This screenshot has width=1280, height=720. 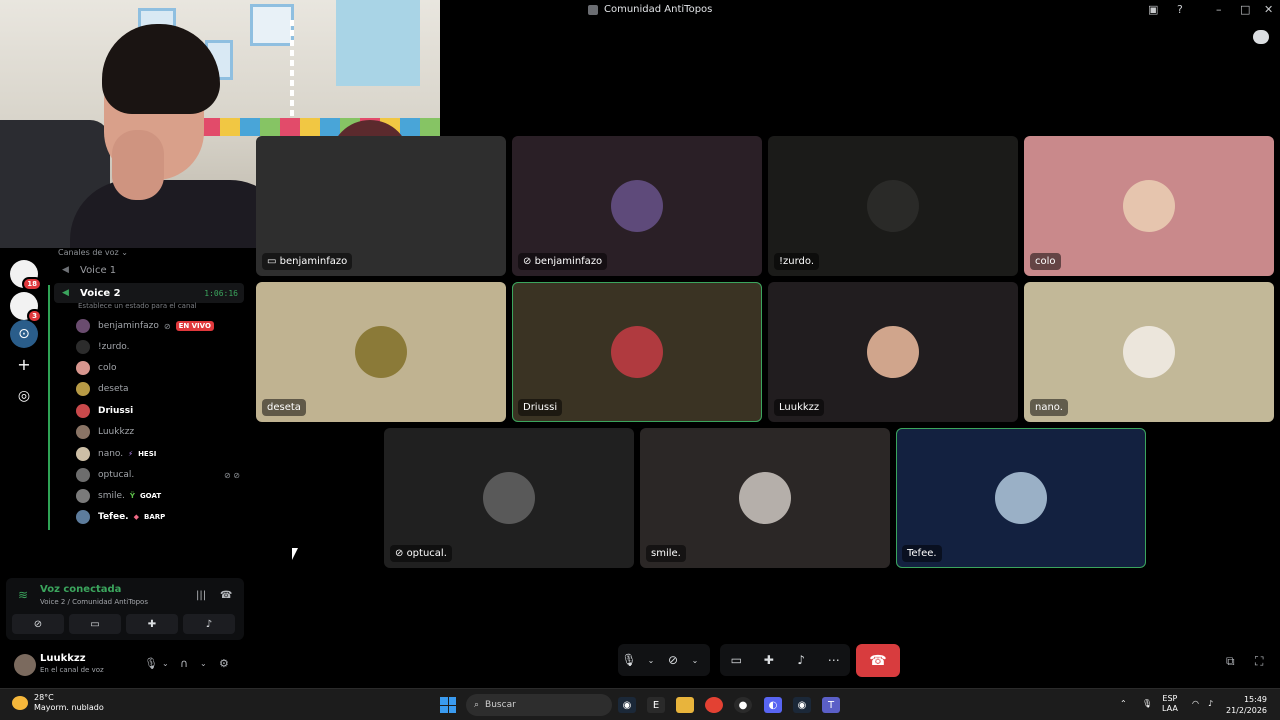 I want to click on tile-label: Driussi, so click(x=540, y=407).